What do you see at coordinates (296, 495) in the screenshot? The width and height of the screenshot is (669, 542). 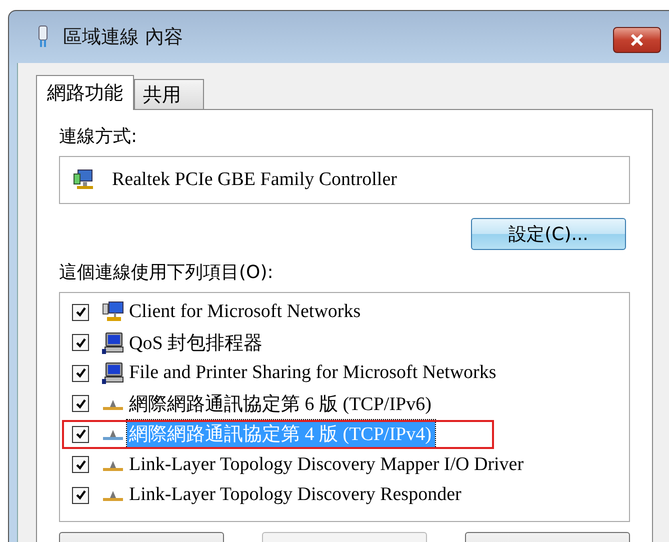 I see `item-label: Link-Layer Topology Discovery Responder` at bounding box center [296, 495].